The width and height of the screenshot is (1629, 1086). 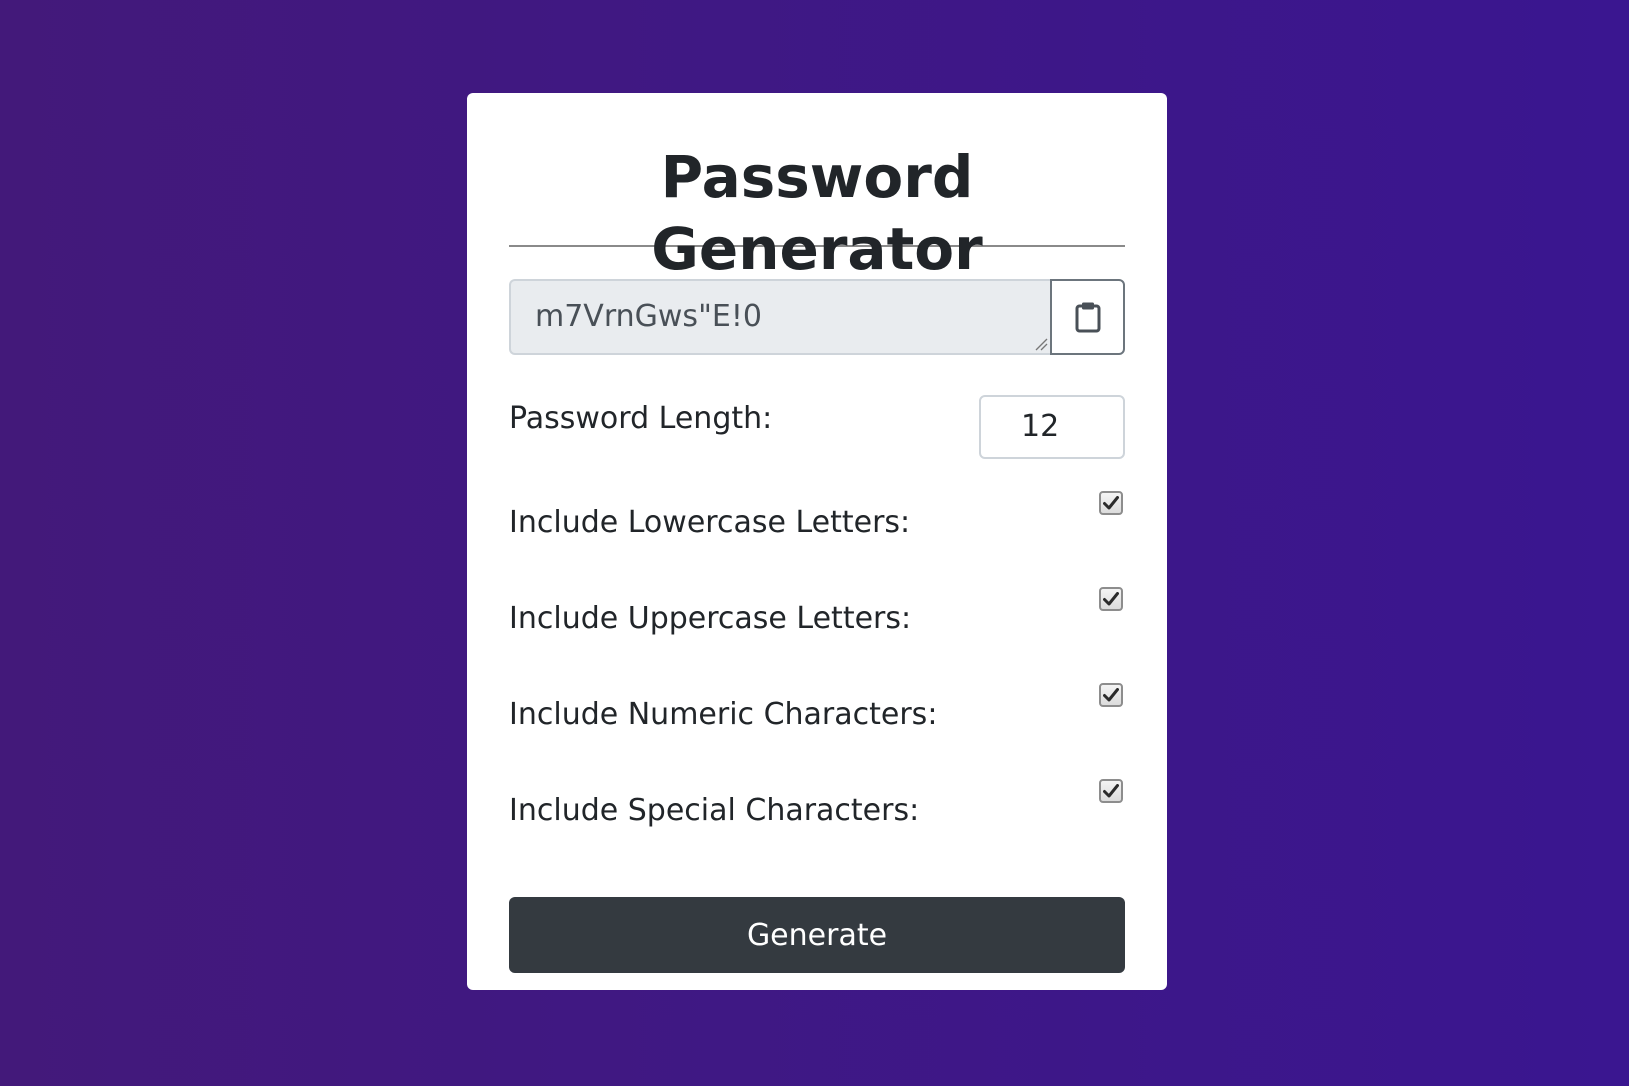 I want to click on password-length-label: Password Length:, so click(x=641, y=418).